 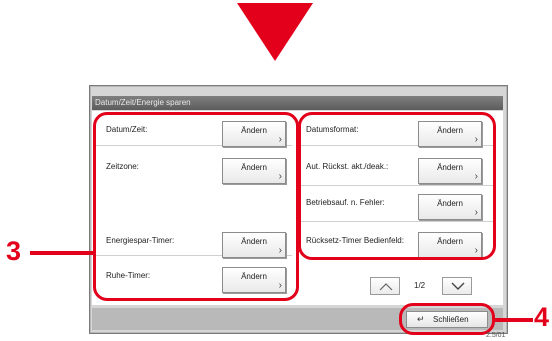 I want to click on chevron-down-icon, so click(x=458, y=286).